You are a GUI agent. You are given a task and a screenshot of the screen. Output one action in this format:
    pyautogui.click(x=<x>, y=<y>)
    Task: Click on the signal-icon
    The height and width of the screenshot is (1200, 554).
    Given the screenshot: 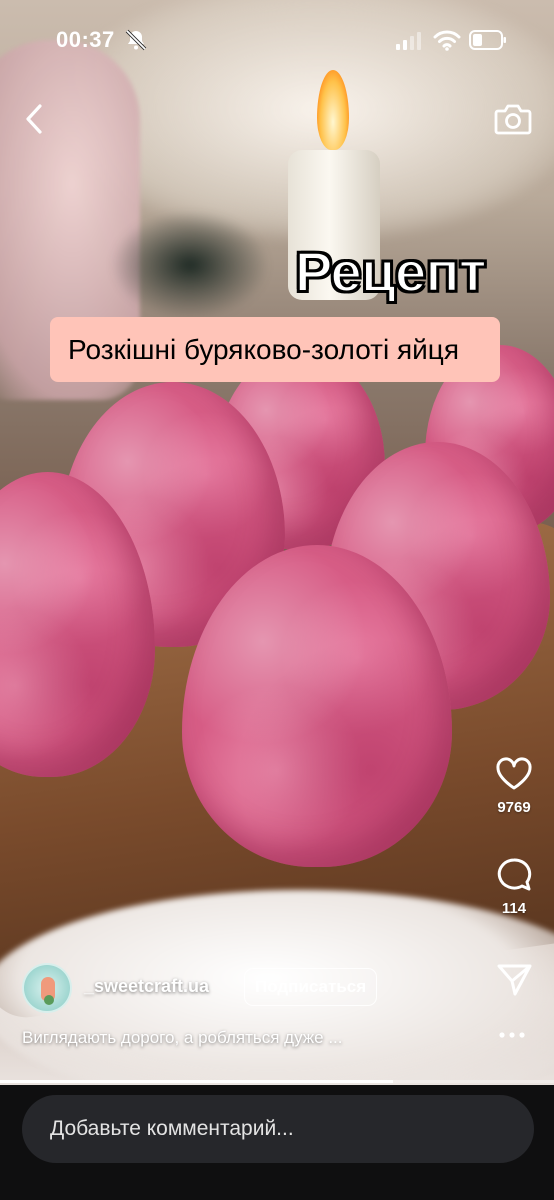 What is the action you would take?
    pyautogui.click(x=408, y=41)
    